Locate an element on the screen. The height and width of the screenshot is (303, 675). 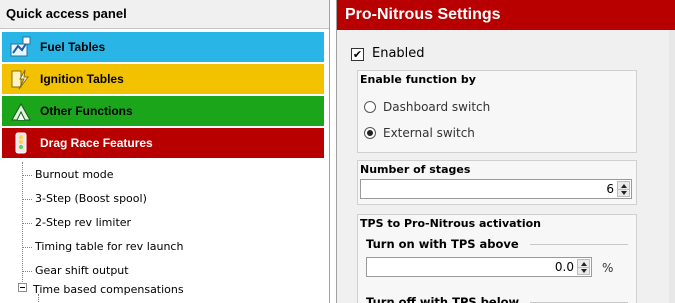
radio-dashboard-switch is located at coordinates (370, 107).